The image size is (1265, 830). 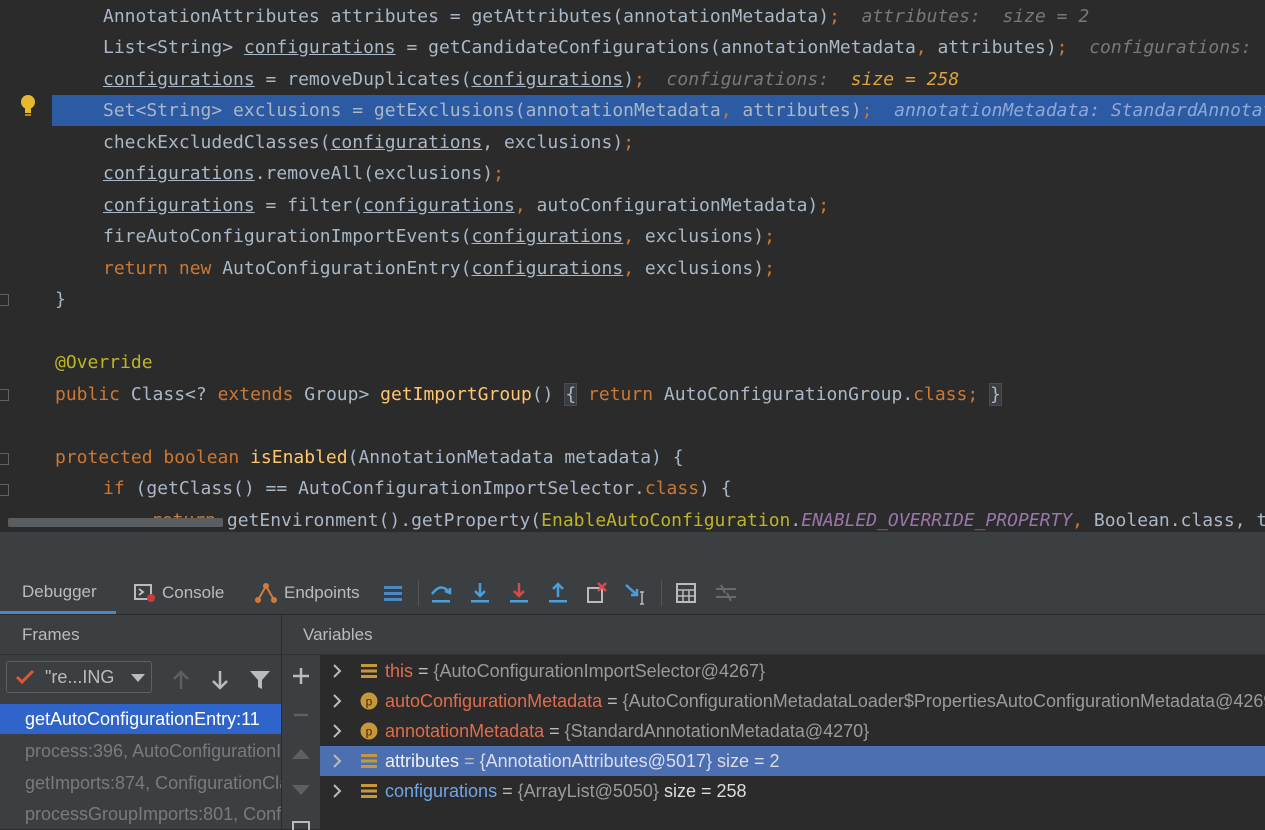 I want to click on trace-current-stream-icon, so click(x=726, y=593).